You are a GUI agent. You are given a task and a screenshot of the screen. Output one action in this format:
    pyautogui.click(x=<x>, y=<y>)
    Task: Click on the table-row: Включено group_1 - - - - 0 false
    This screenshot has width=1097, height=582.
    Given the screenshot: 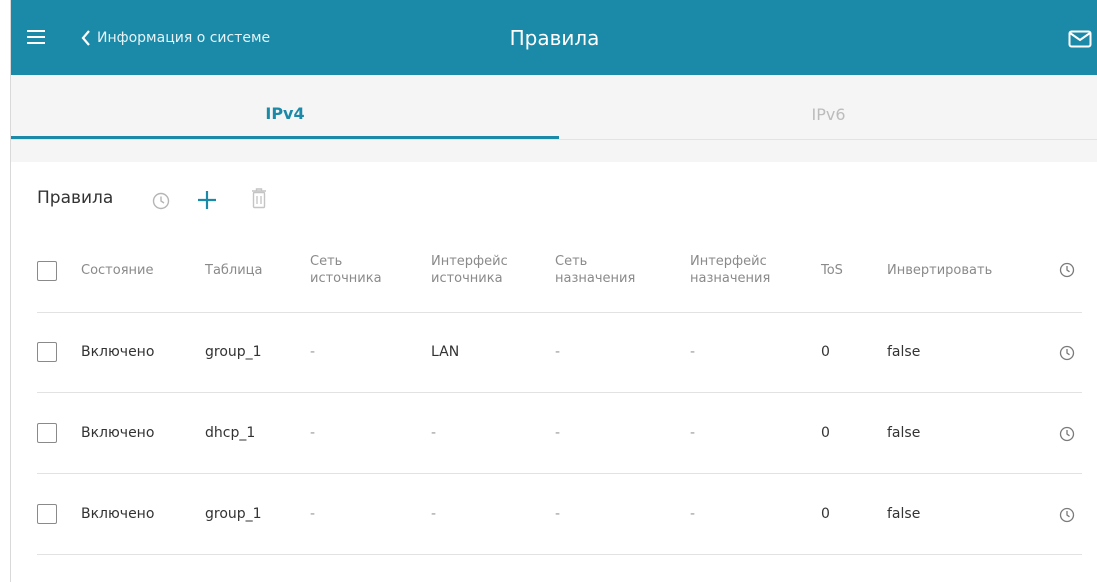 What is the action you would take?
    pyautogui.click(x=559, y=514)
    